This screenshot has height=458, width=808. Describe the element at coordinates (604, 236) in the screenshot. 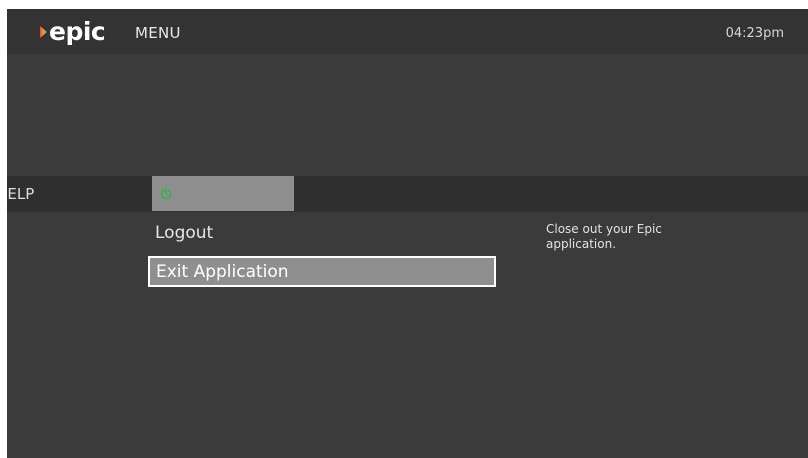

I see `option-description: Close out your Epic application.` at that location.